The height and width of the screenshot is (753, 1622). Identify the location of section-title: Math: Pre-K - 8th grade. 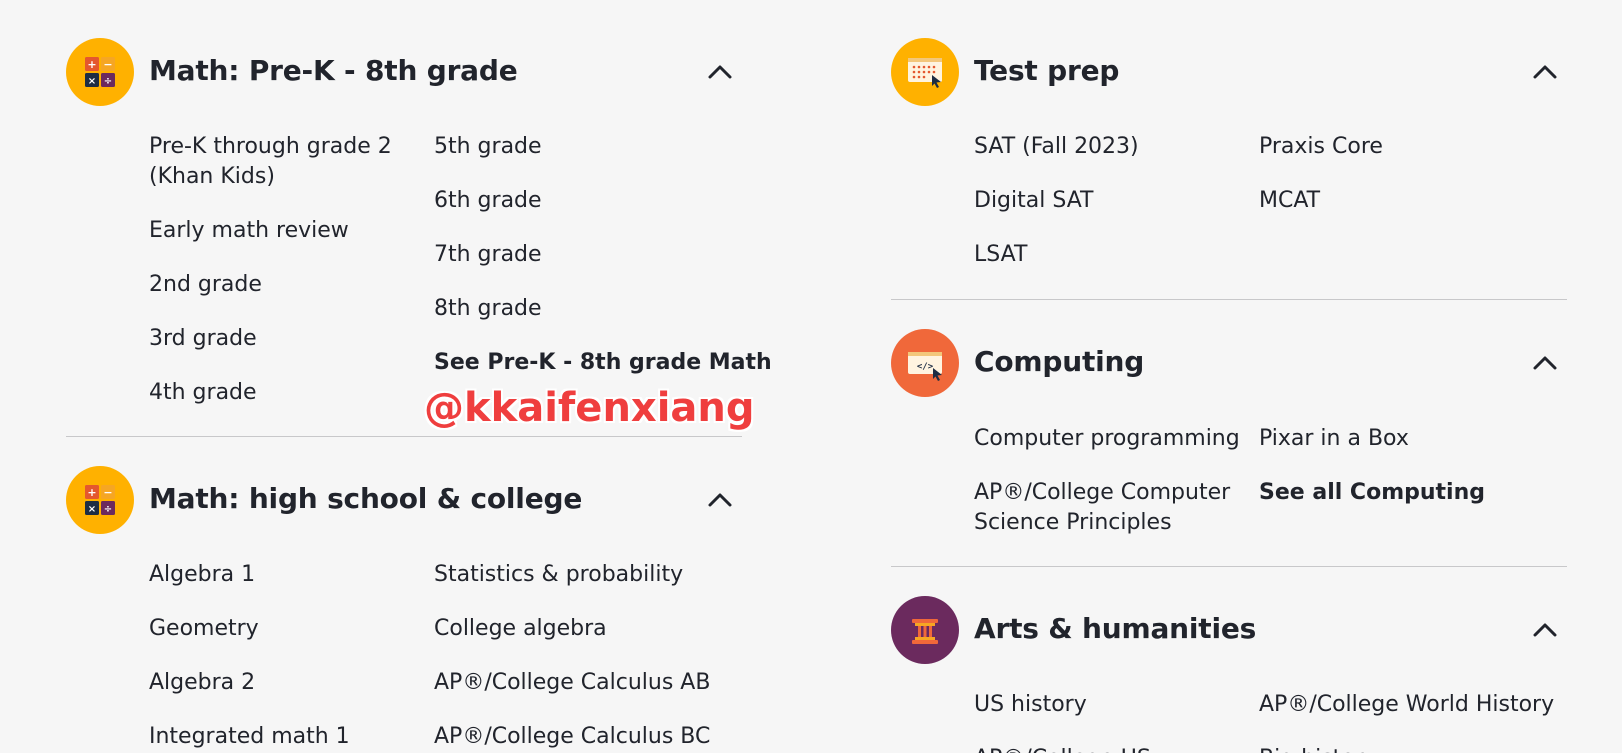
(333, 70).